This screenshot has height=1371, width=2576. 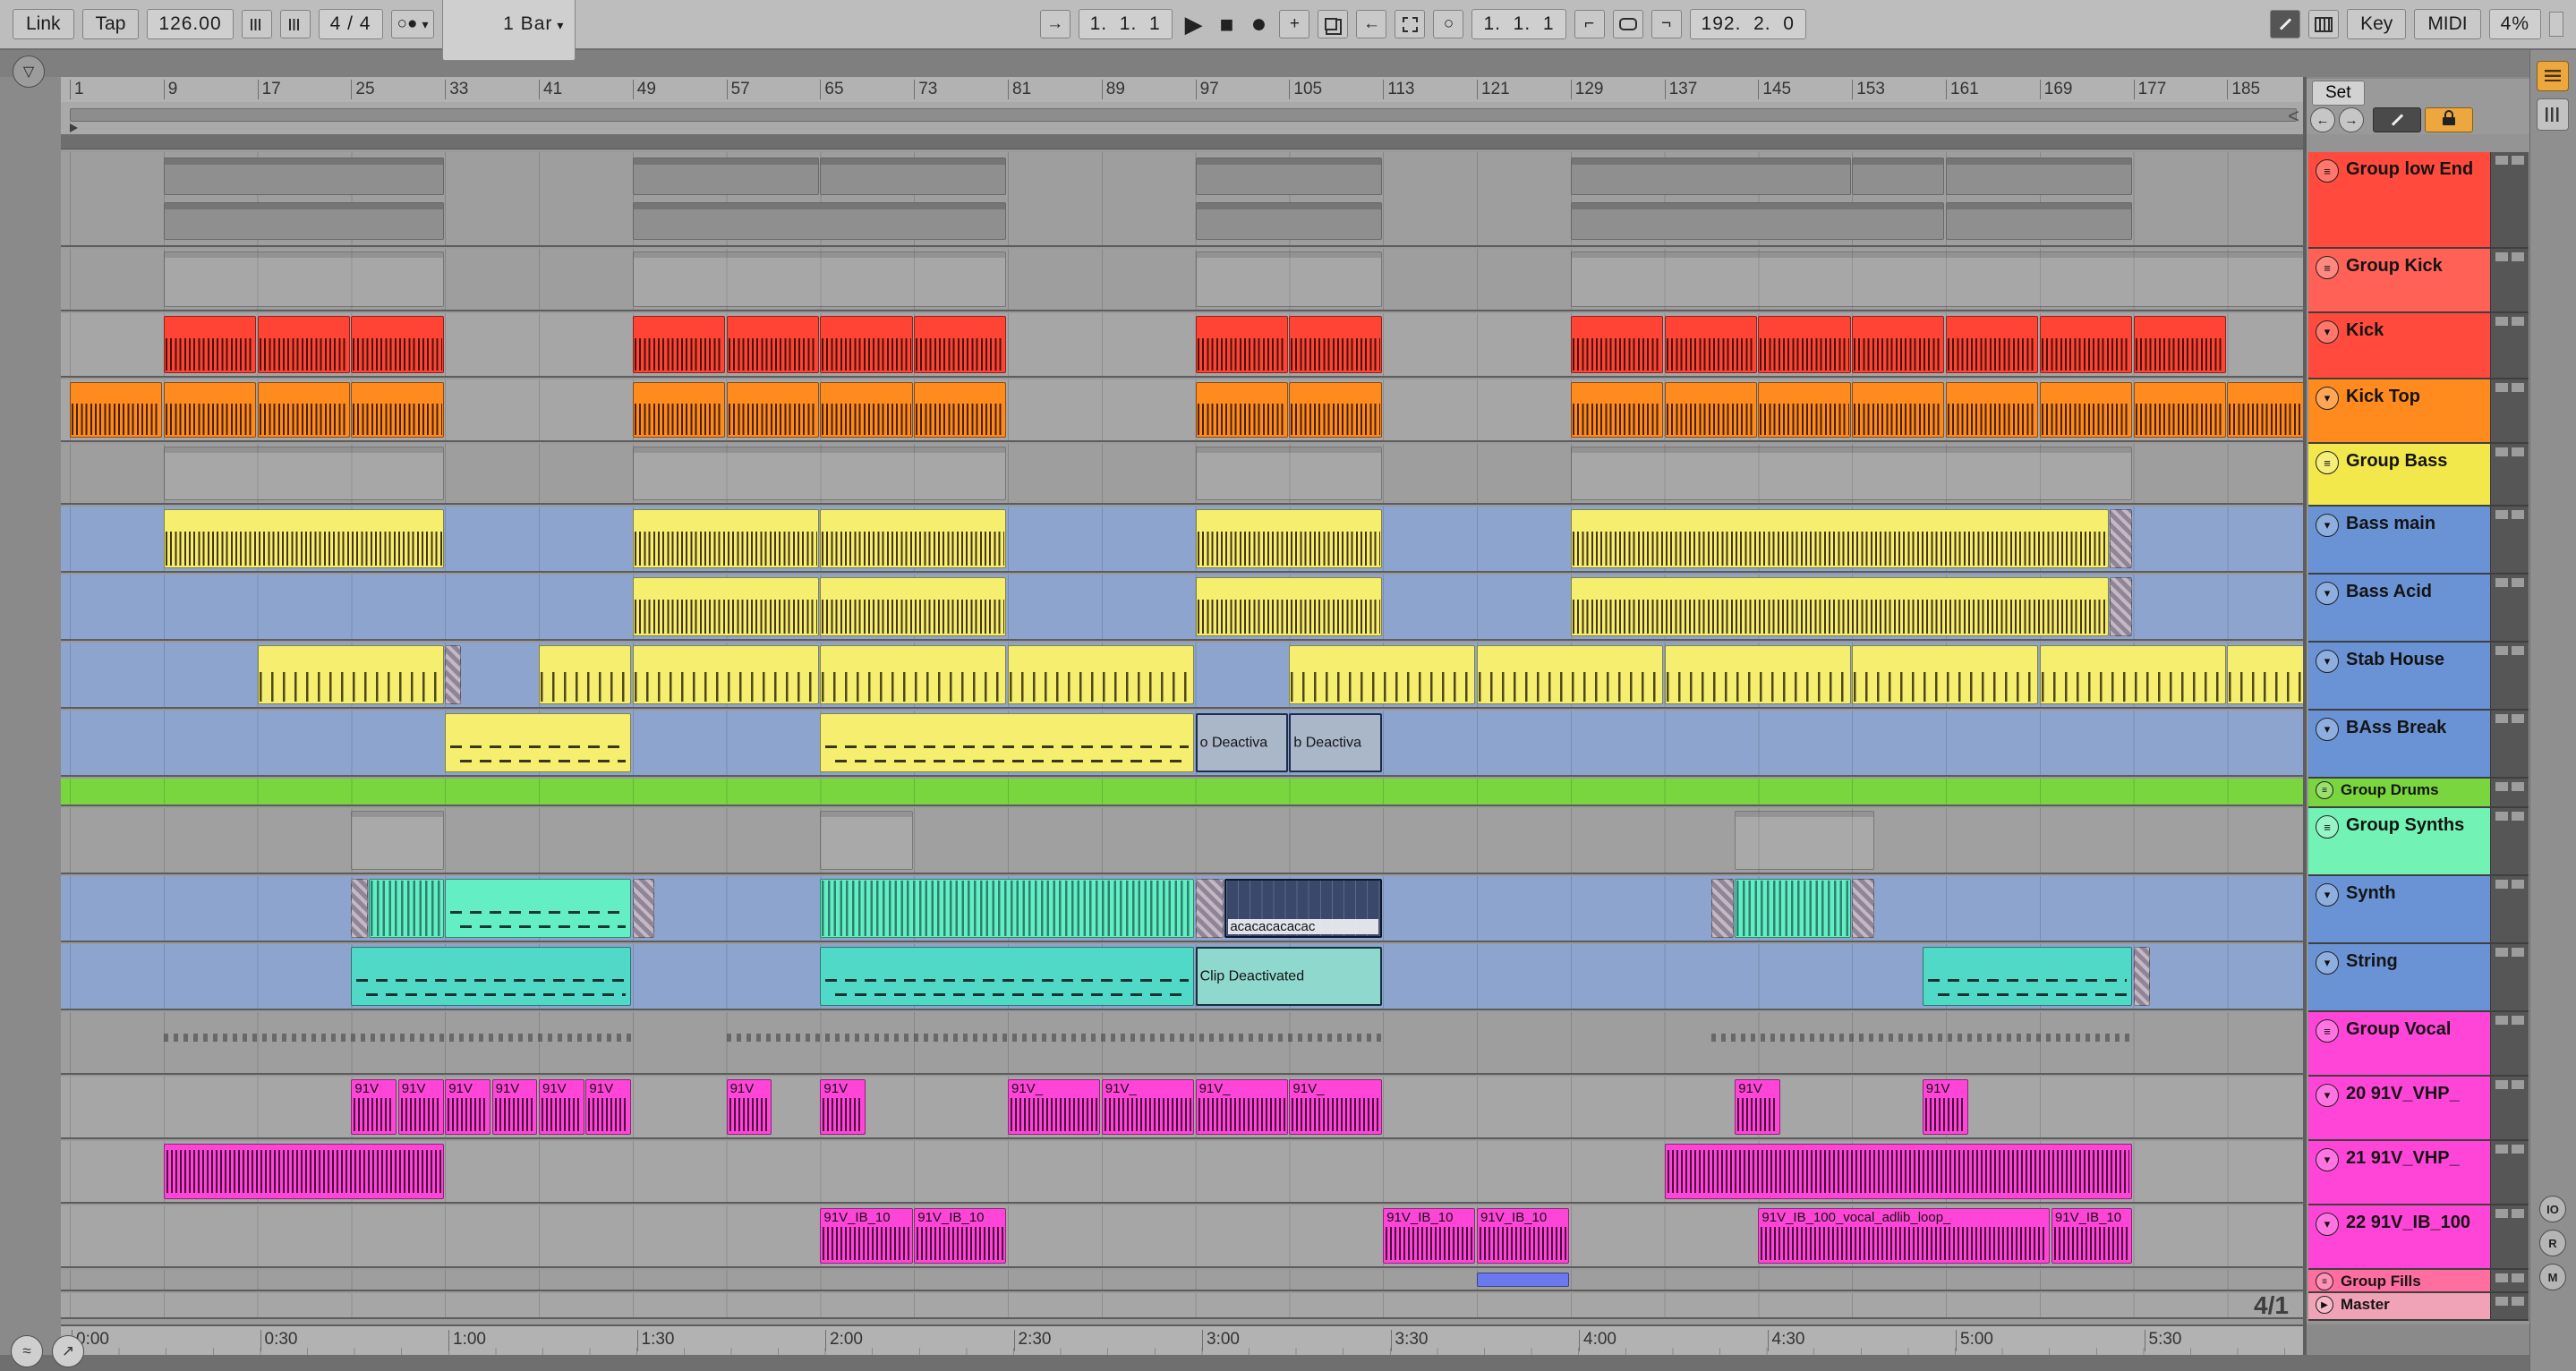 What do you see at coordinates (1182, 744) in the screenshot?
I see `track-lane-bass-break: o Deactiva b Deactiva` at bounding box center [1182, 744].